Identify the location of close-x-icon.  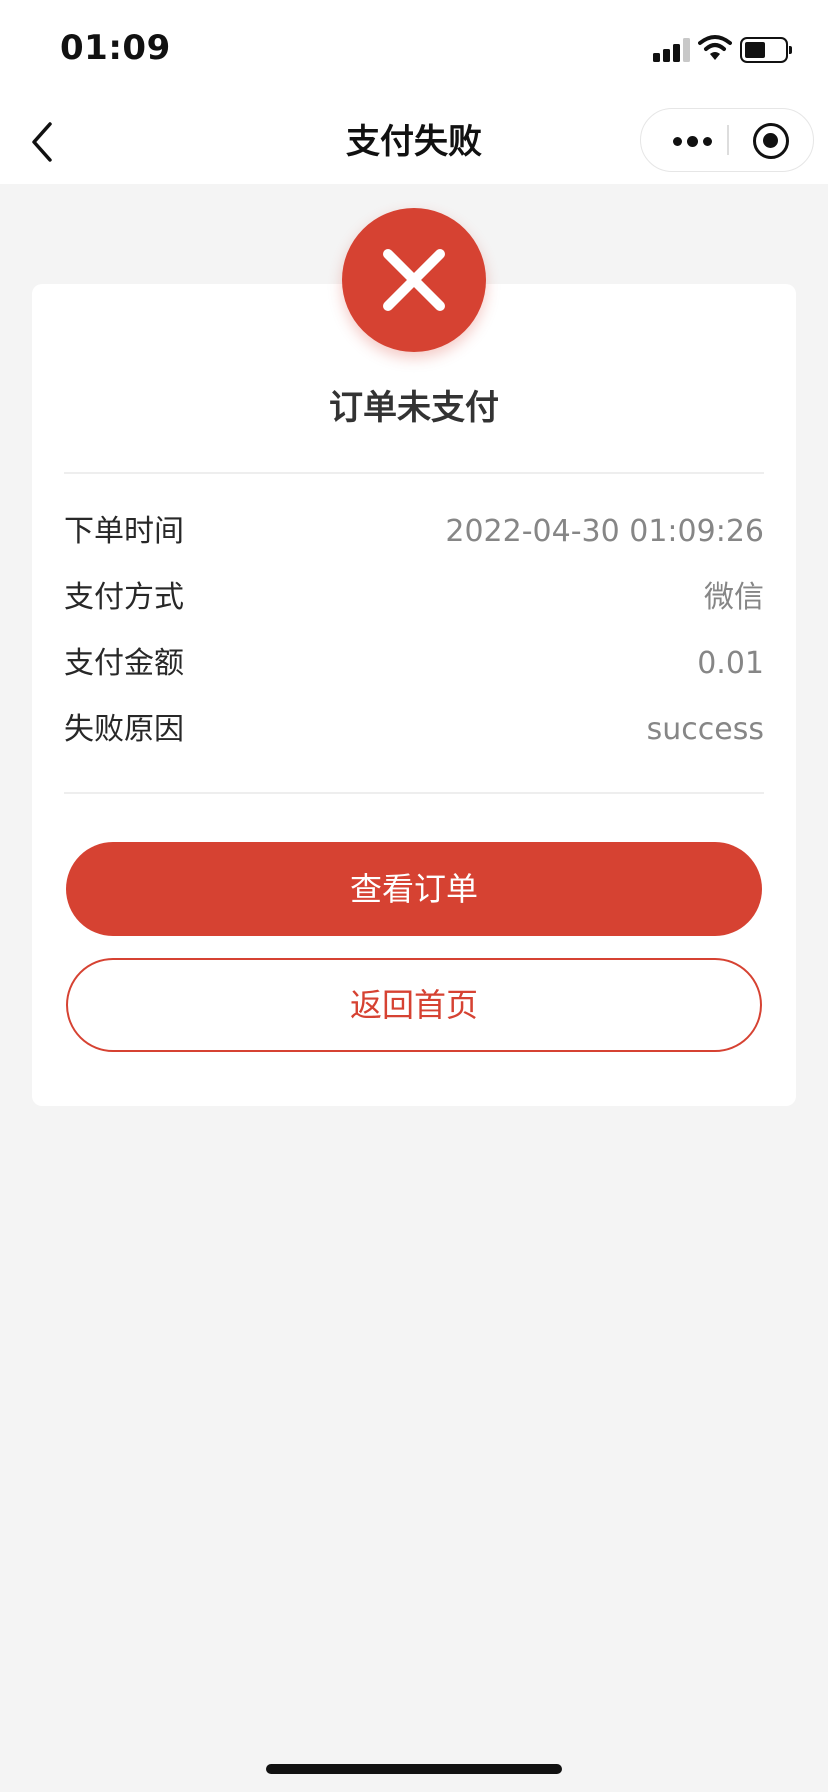
(414, 280).